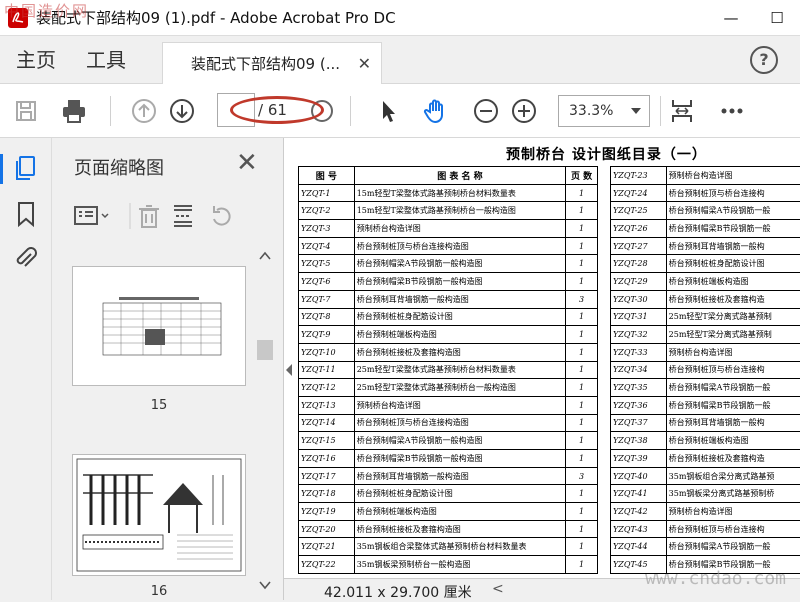 This screenshot has width=800, height=602. Describe the element at coordinates (733, 176) in the screenshot. I see `drawing-name: 预制桥台构造详图` at that location.